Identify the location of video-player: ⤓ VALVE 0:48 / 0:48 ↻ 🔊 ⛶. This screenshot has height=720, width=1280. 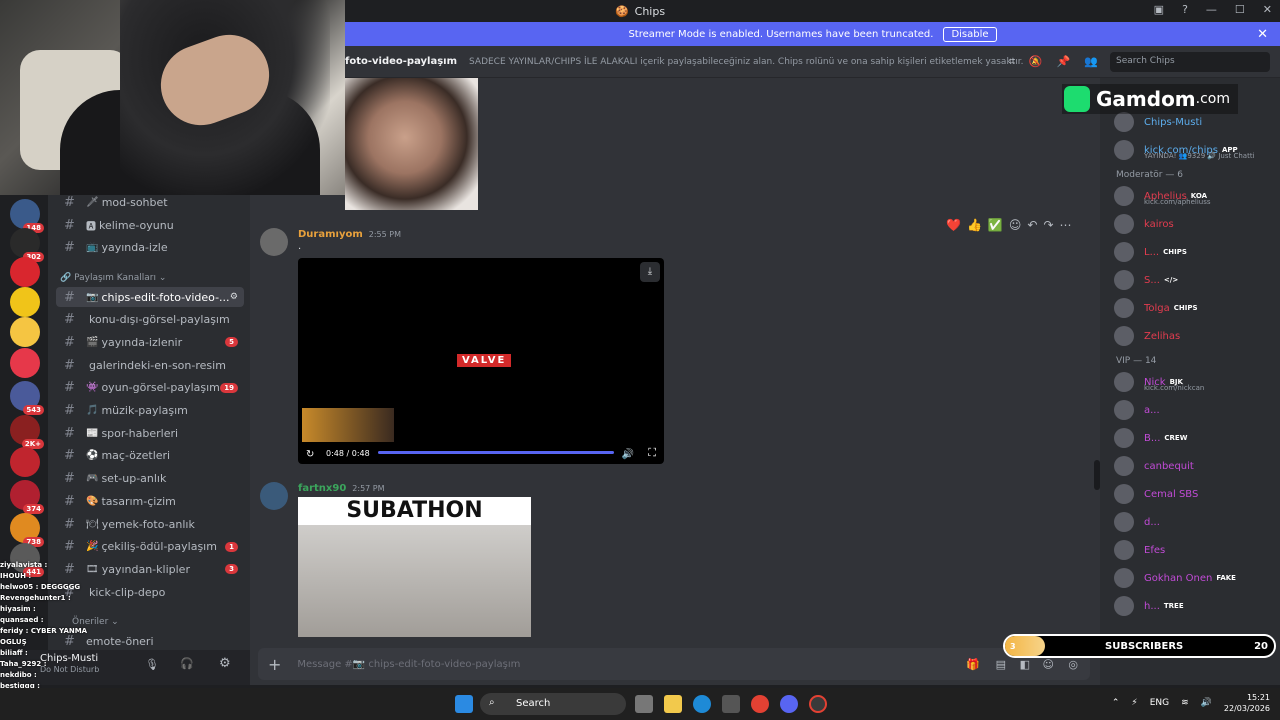
(481, 361).